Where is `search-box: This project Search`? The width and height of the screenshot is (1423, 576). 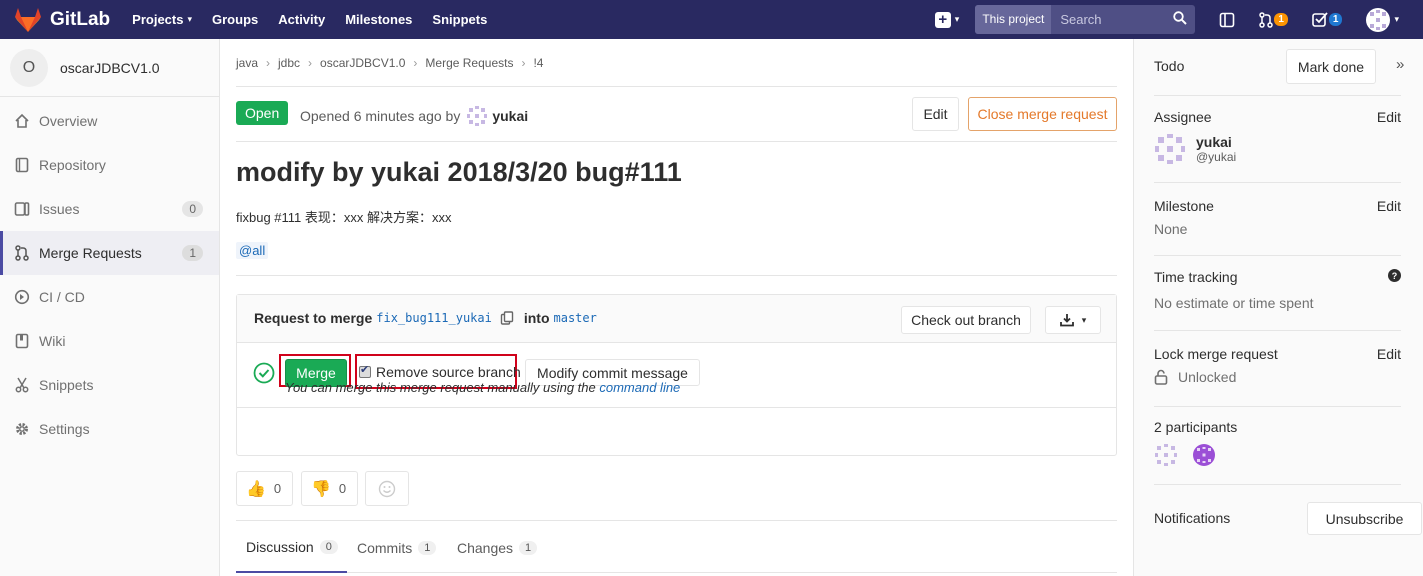 search-box: This project Search is located at coordinates (1085, 19).